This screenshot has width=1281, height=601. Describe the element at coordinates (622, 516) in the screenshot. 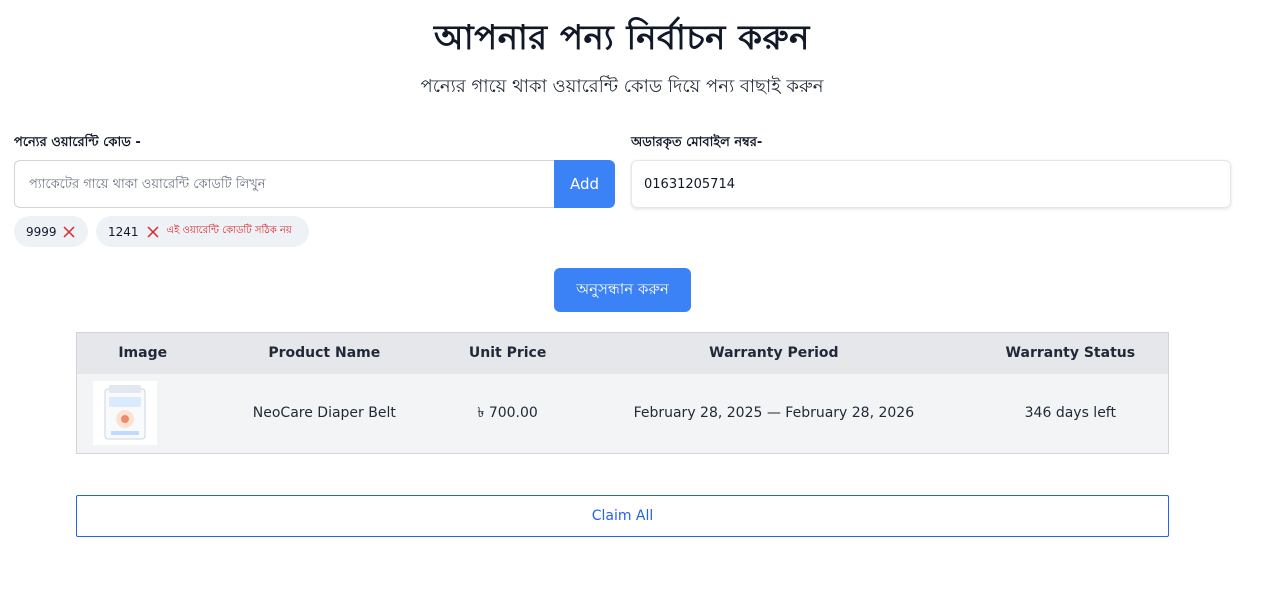

I see `claim-all-button: Claim All` at that location.